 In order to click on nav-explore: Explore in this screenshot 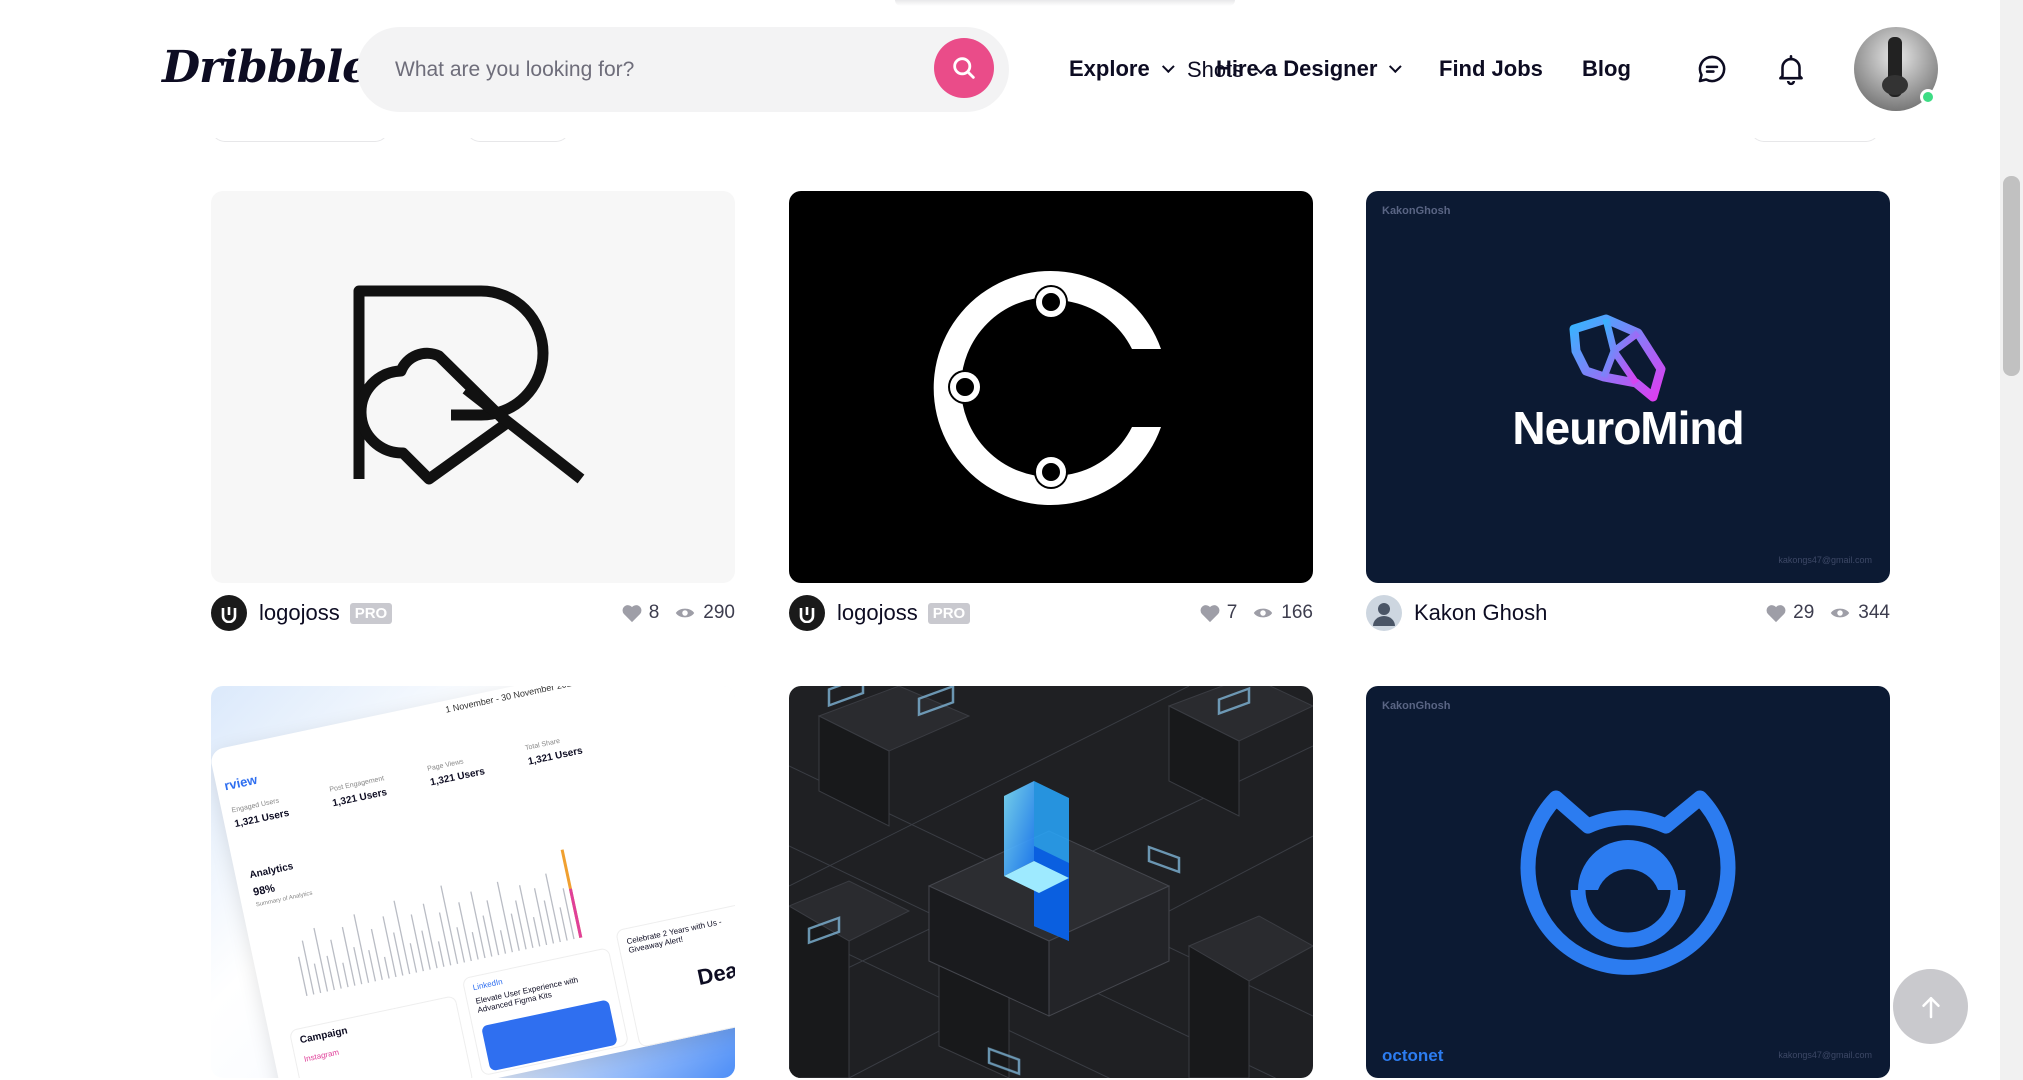, I will do `click(1122, 69)`.